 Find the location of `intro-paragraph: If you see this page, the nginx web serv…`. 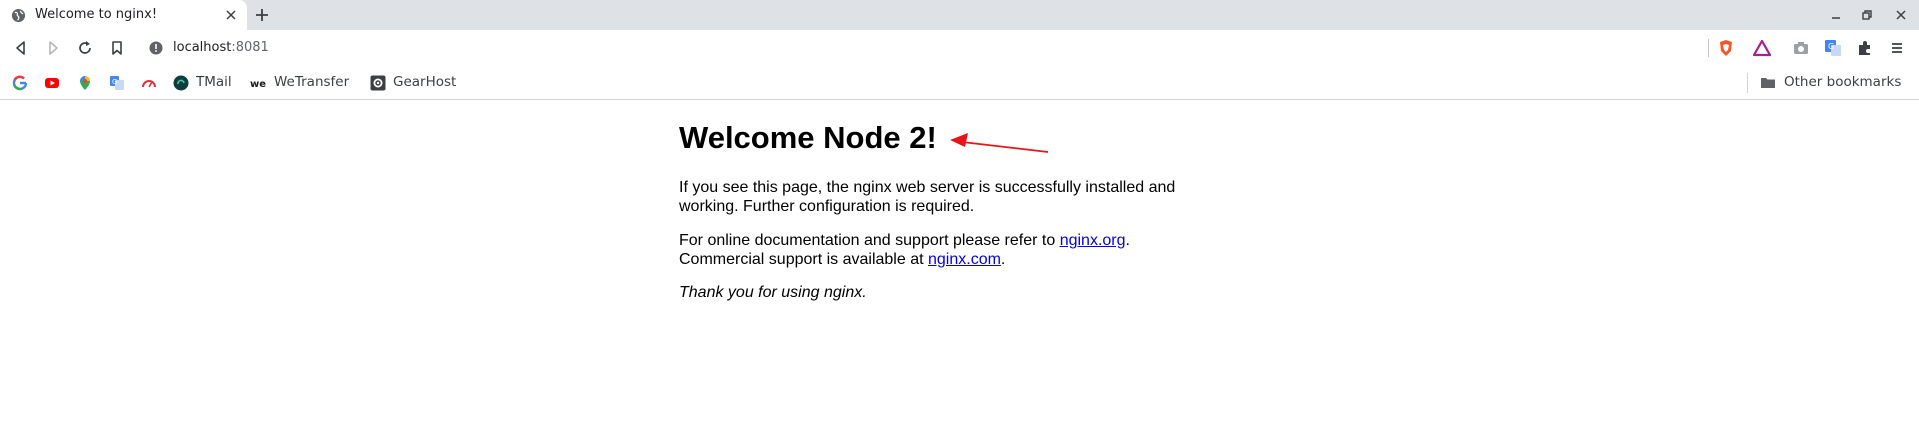

intro-paragraph: If you see this page, the nginx web serv… is located at coordinates (927, 197).